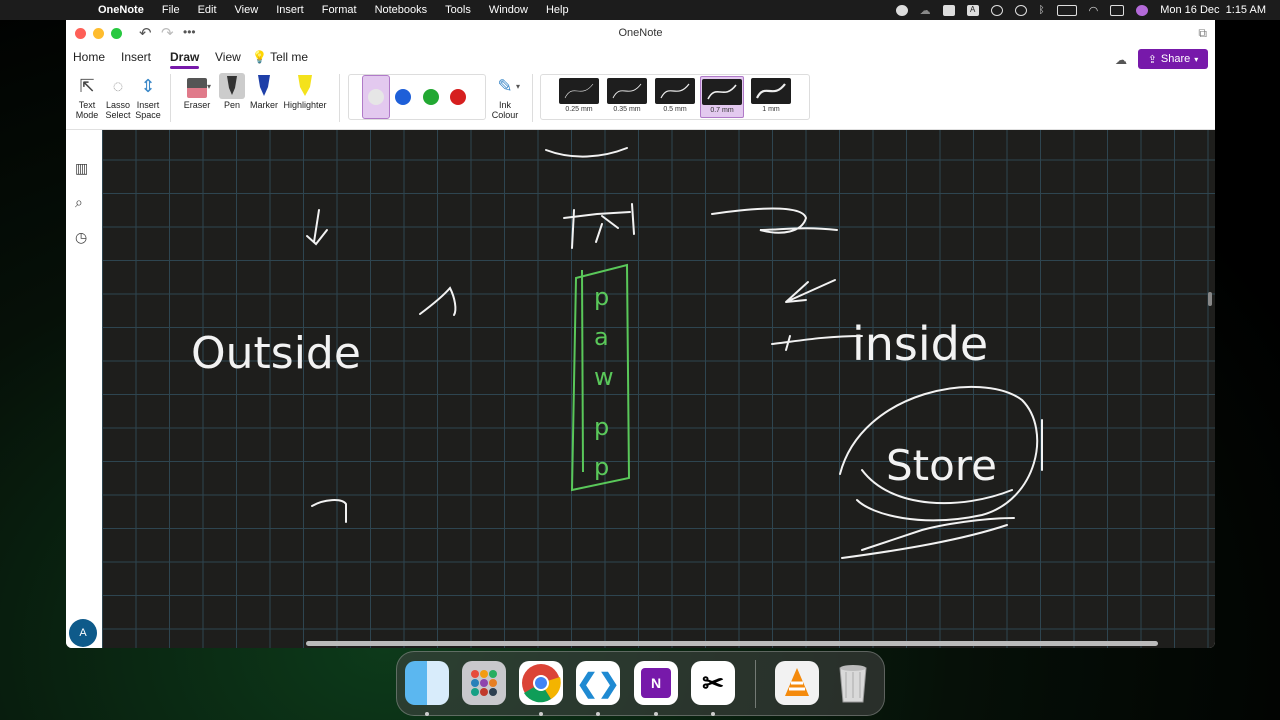  Describe the element at coordinates (118, 96) in the screenshot. I see `lasso-select-button: ◌ Lasso Select` at that location.